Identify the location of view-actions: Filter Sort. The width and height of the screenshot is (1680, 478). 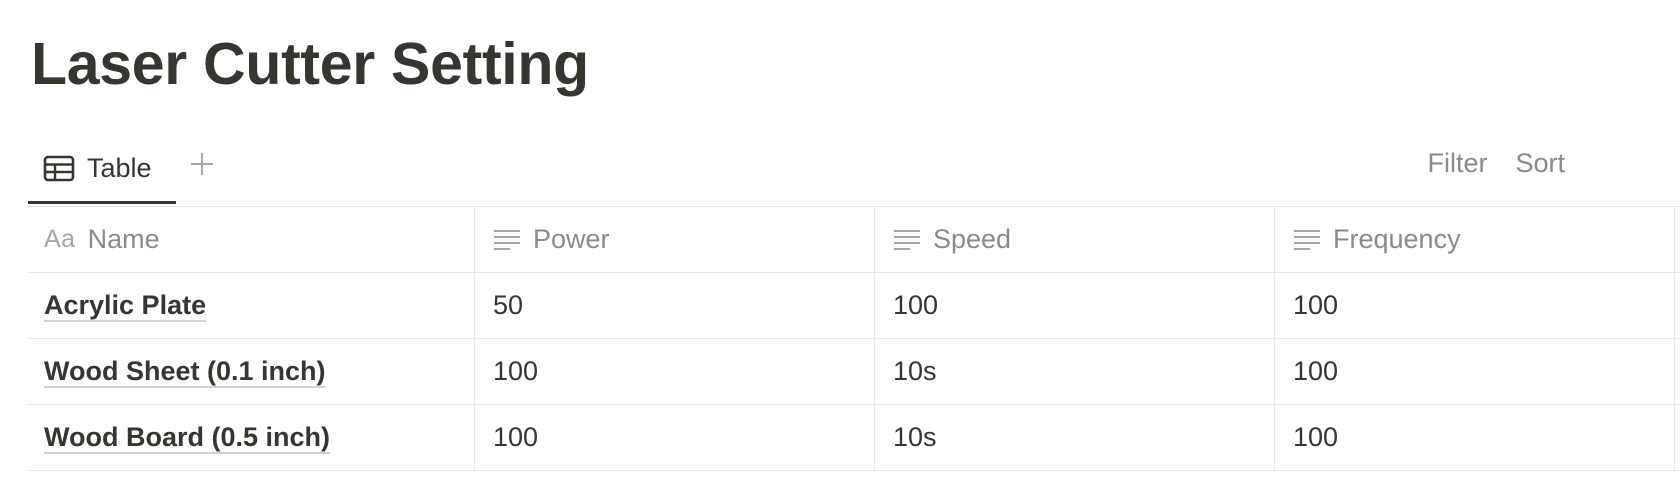
(1496, 163).